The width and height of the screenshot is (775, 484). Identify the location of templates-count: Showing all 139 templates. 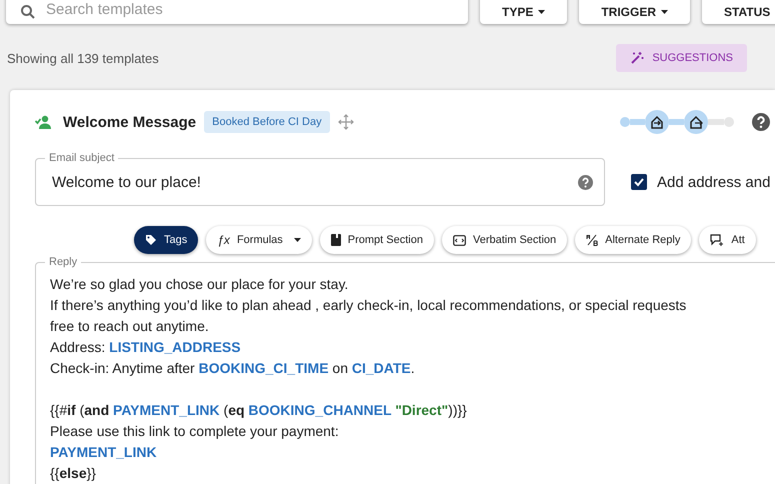
(83, 58).